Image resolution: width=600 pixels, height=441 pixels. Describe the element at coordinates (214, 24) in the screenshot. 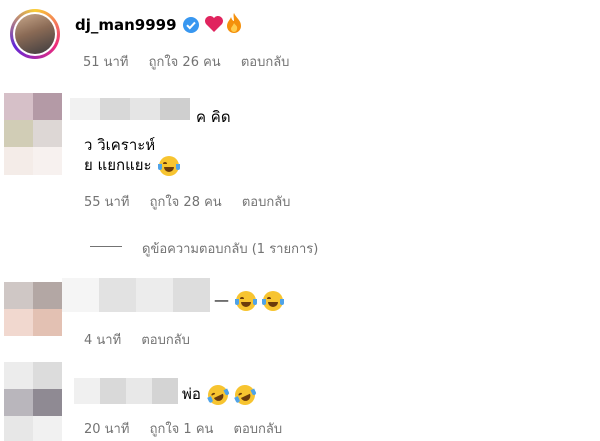

I see `red-heart-icon` at that location.